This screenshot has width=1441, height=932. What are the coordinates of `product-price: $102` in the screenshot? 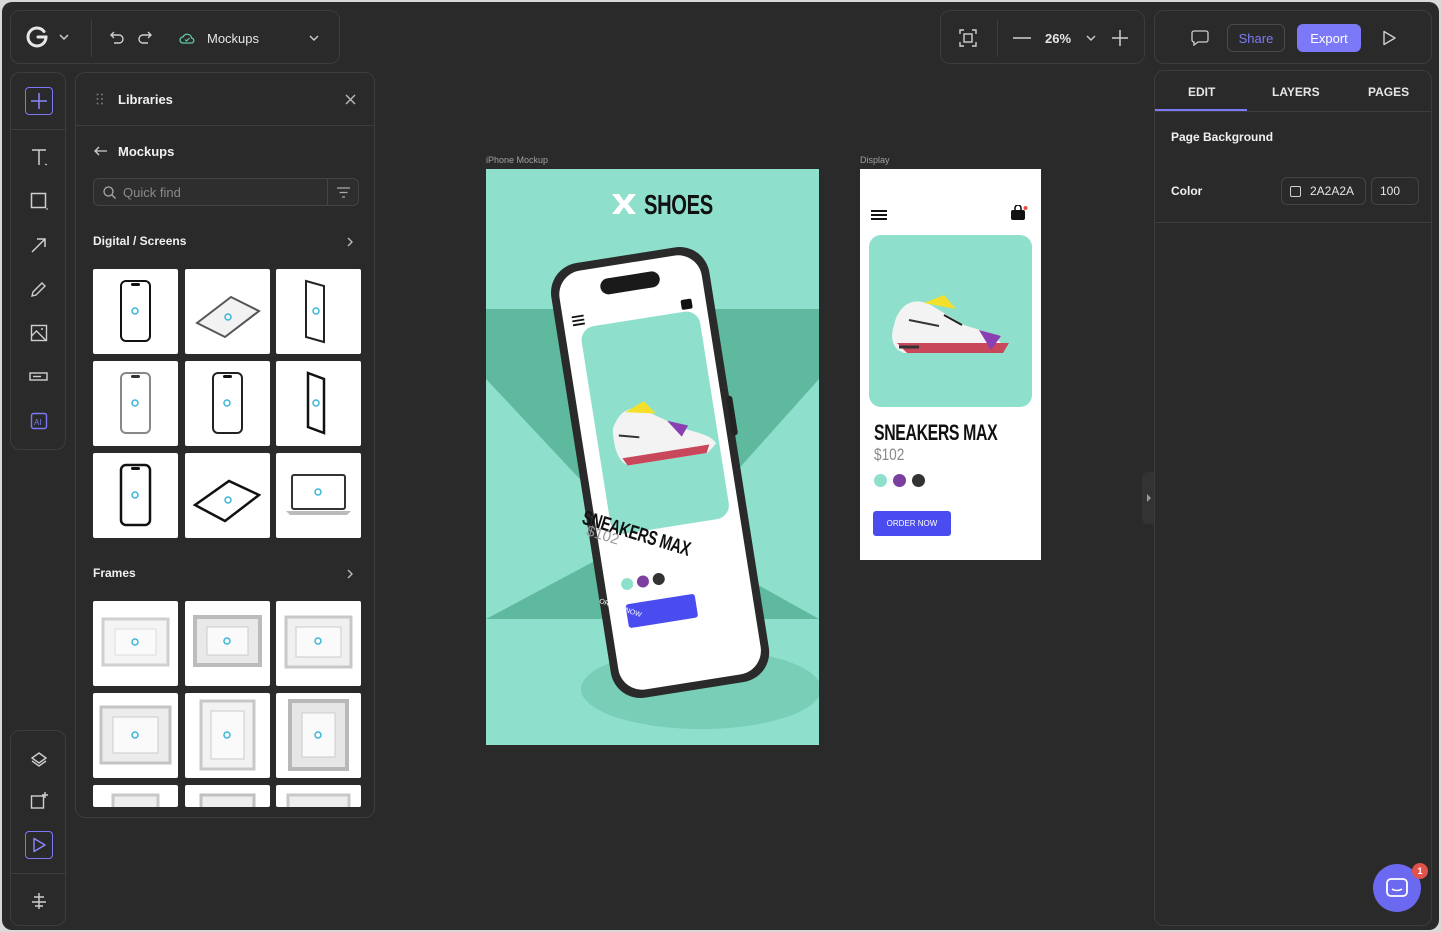 It's located at (889, 454).